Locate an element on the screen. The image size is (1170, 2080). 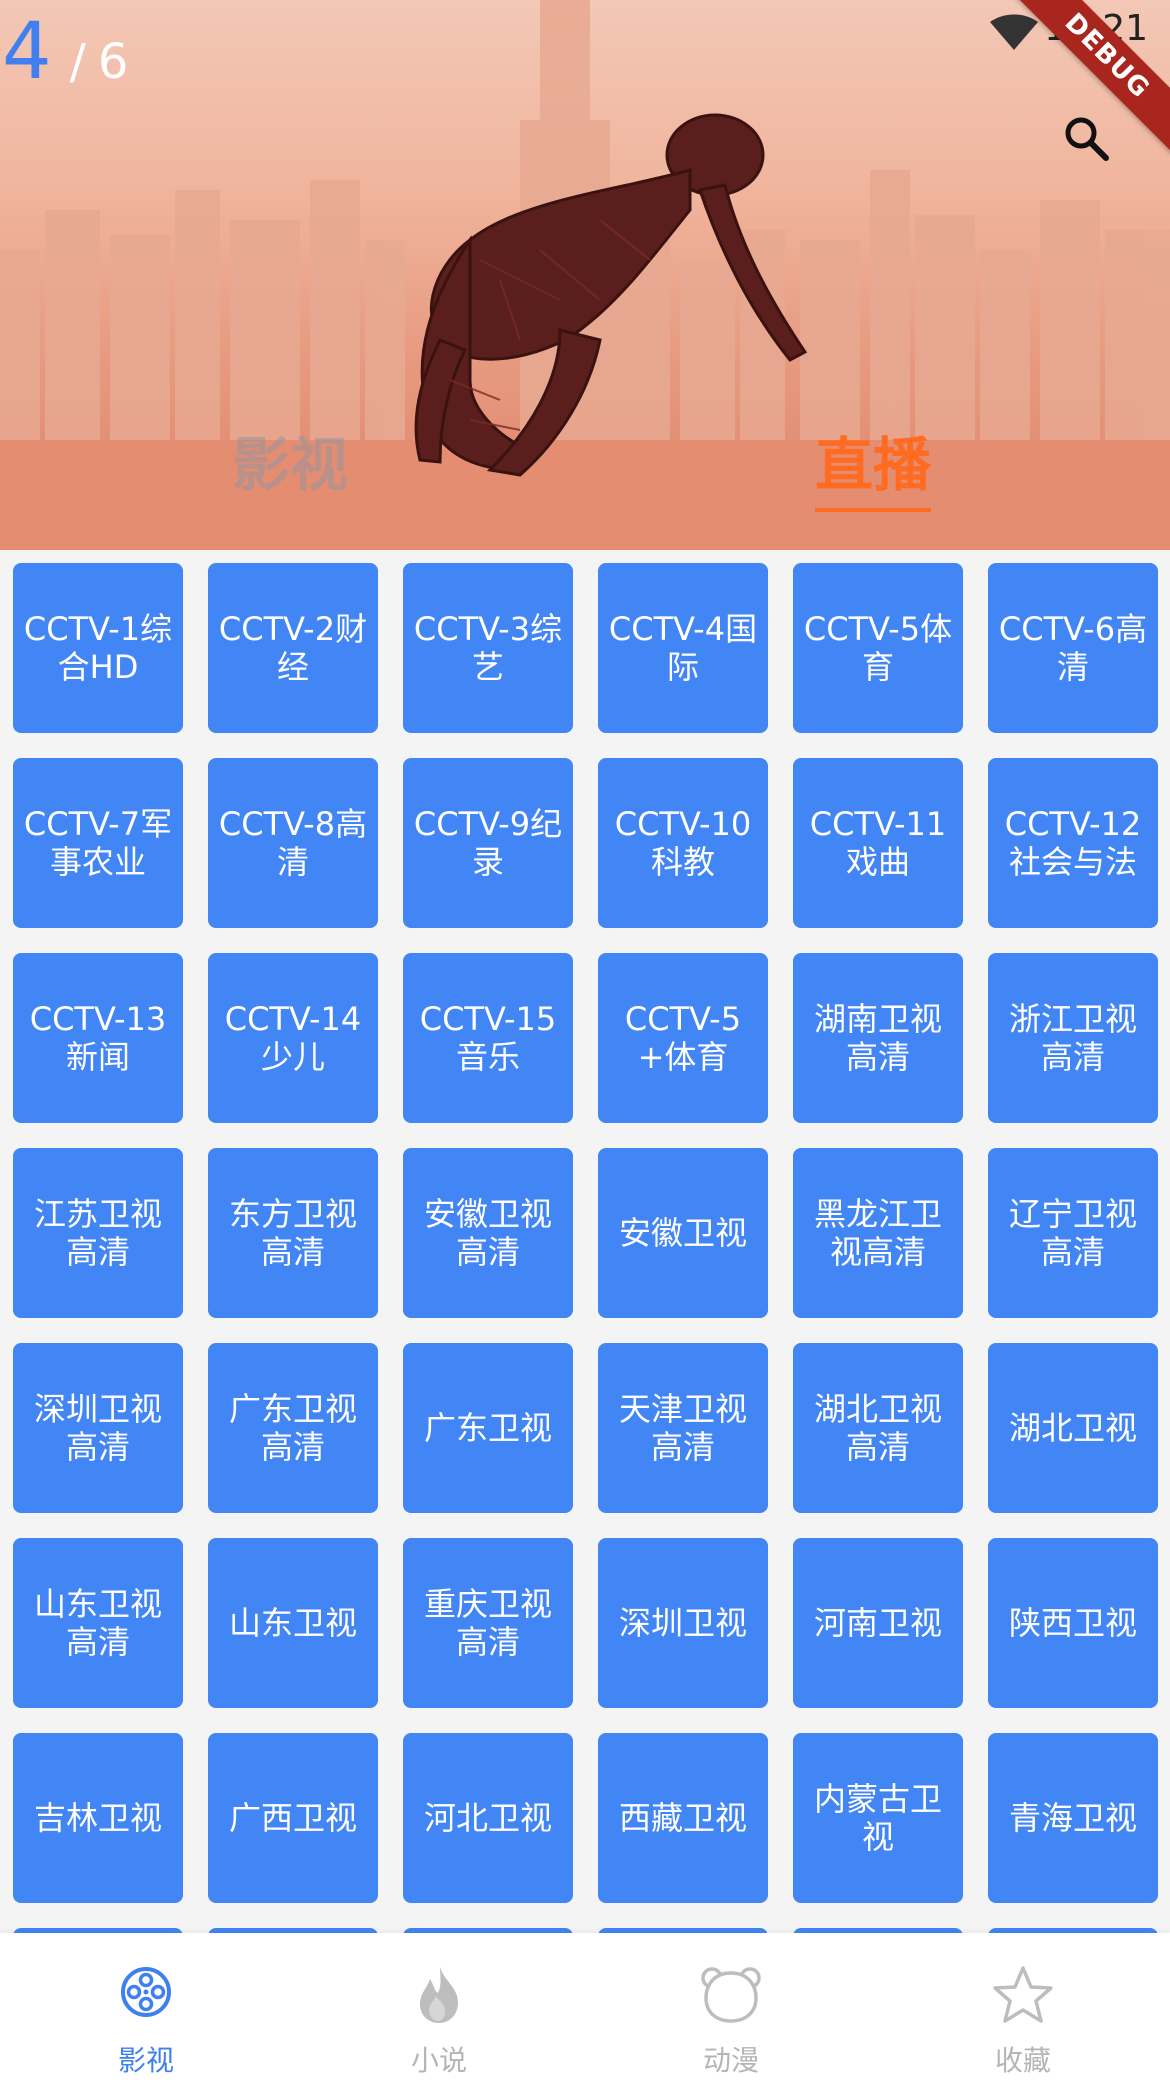
tab-live: 直播 is located at coordinates (873, 465).